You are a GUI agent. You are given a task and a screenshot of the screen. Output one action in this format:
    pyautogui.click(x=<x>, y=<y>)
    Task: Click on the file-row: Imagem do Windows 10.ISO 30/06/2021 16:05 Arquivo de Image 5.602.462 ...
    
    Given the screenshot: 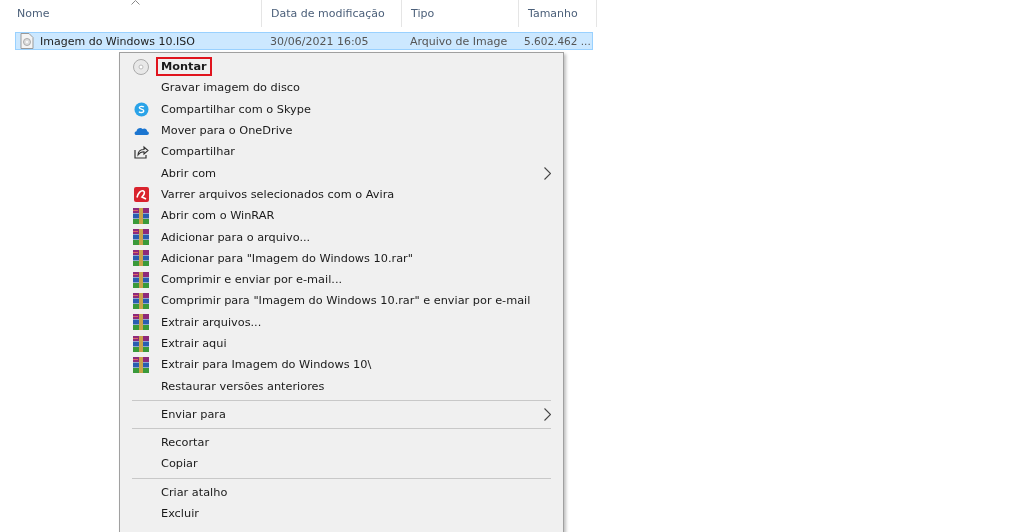 What is the action you would take?
    pyautogui.click(x=304, y=41)
    